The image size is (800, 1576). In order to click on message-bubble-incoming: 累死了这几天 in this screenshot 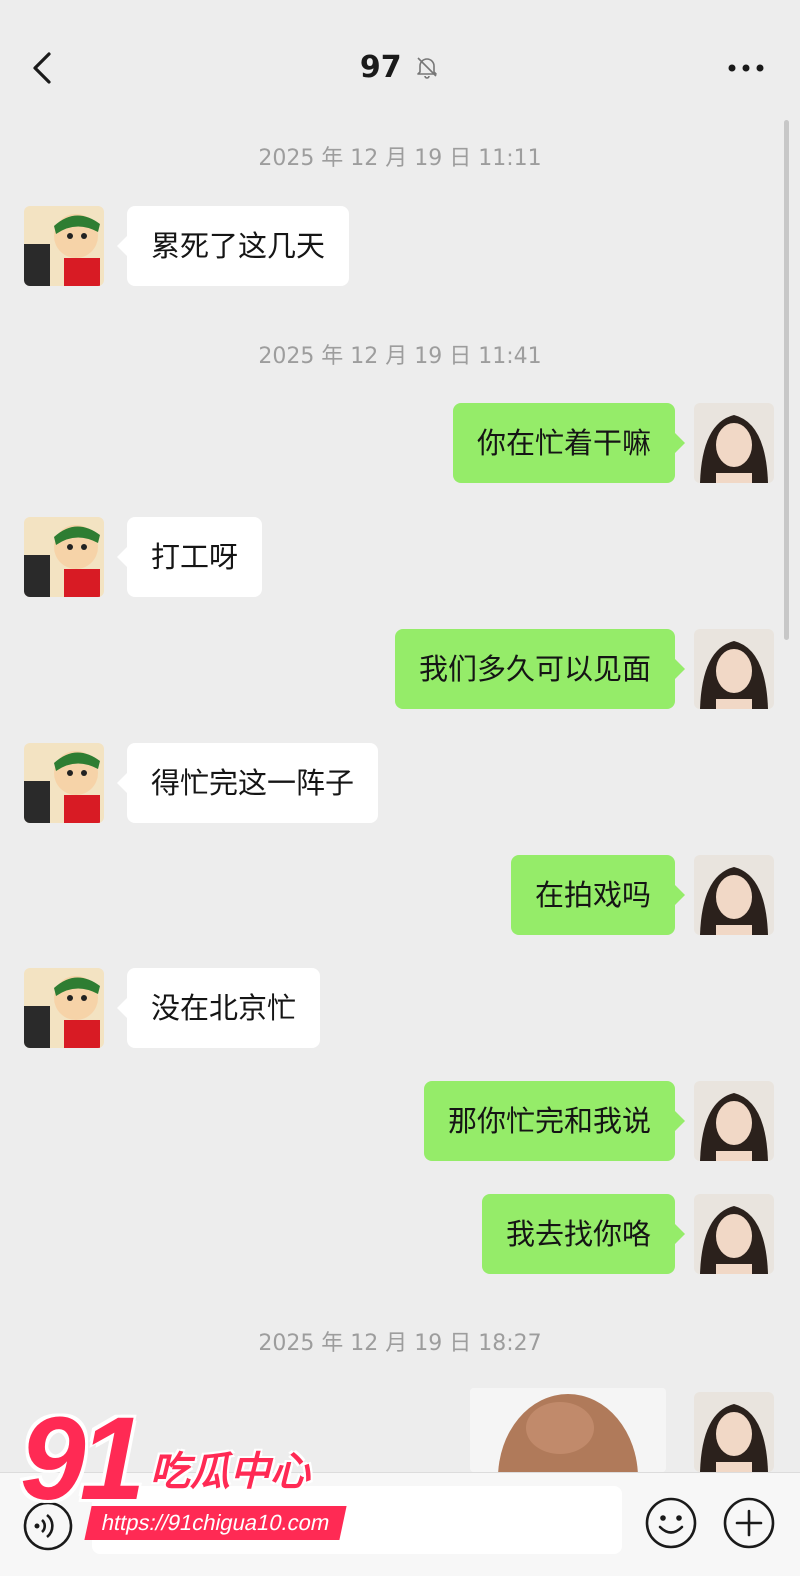, I will do `click(233, 246)`.